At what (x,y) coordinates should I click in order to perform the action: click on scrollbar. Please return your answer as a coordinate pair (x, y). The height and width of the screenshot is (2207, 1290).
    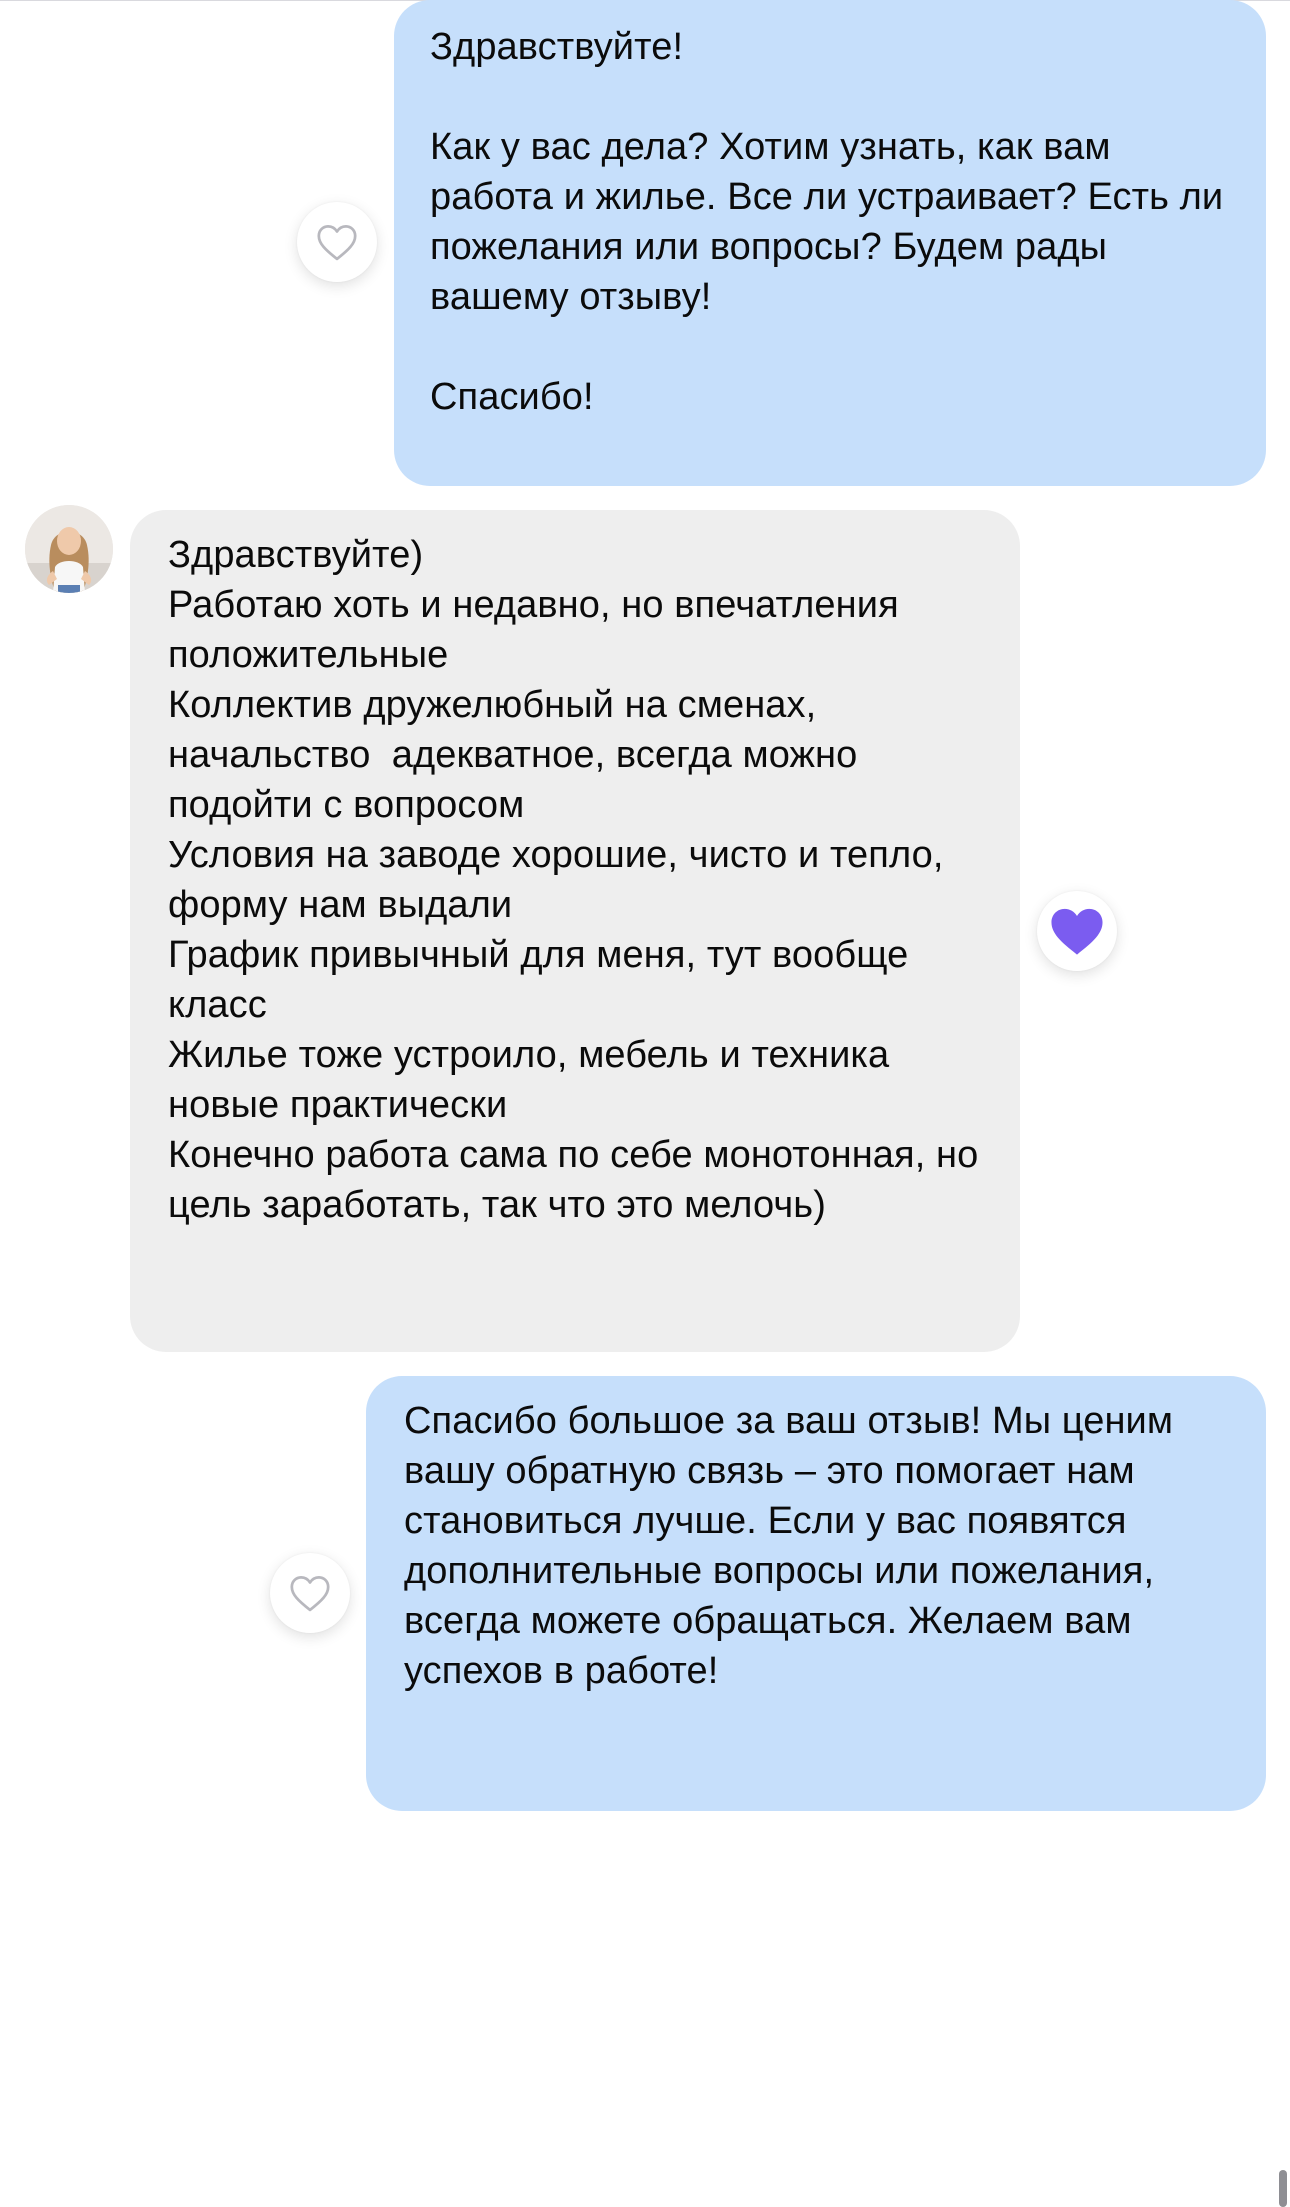
    Looking at the image, I should click on (1283, 2188).